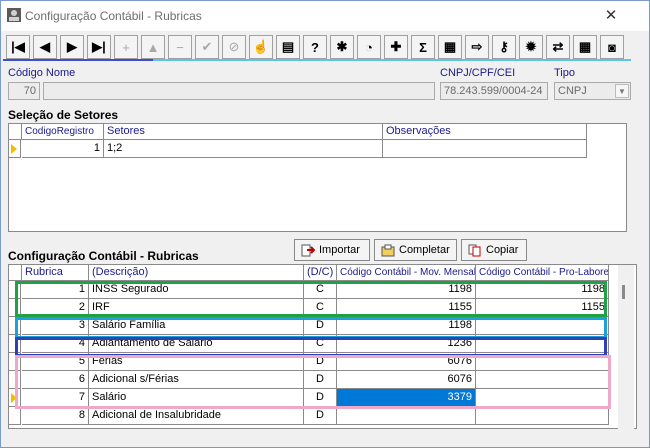 This screenshot has width=650, height=448. I want to click on exit-button: ◙, so click(612, 47).